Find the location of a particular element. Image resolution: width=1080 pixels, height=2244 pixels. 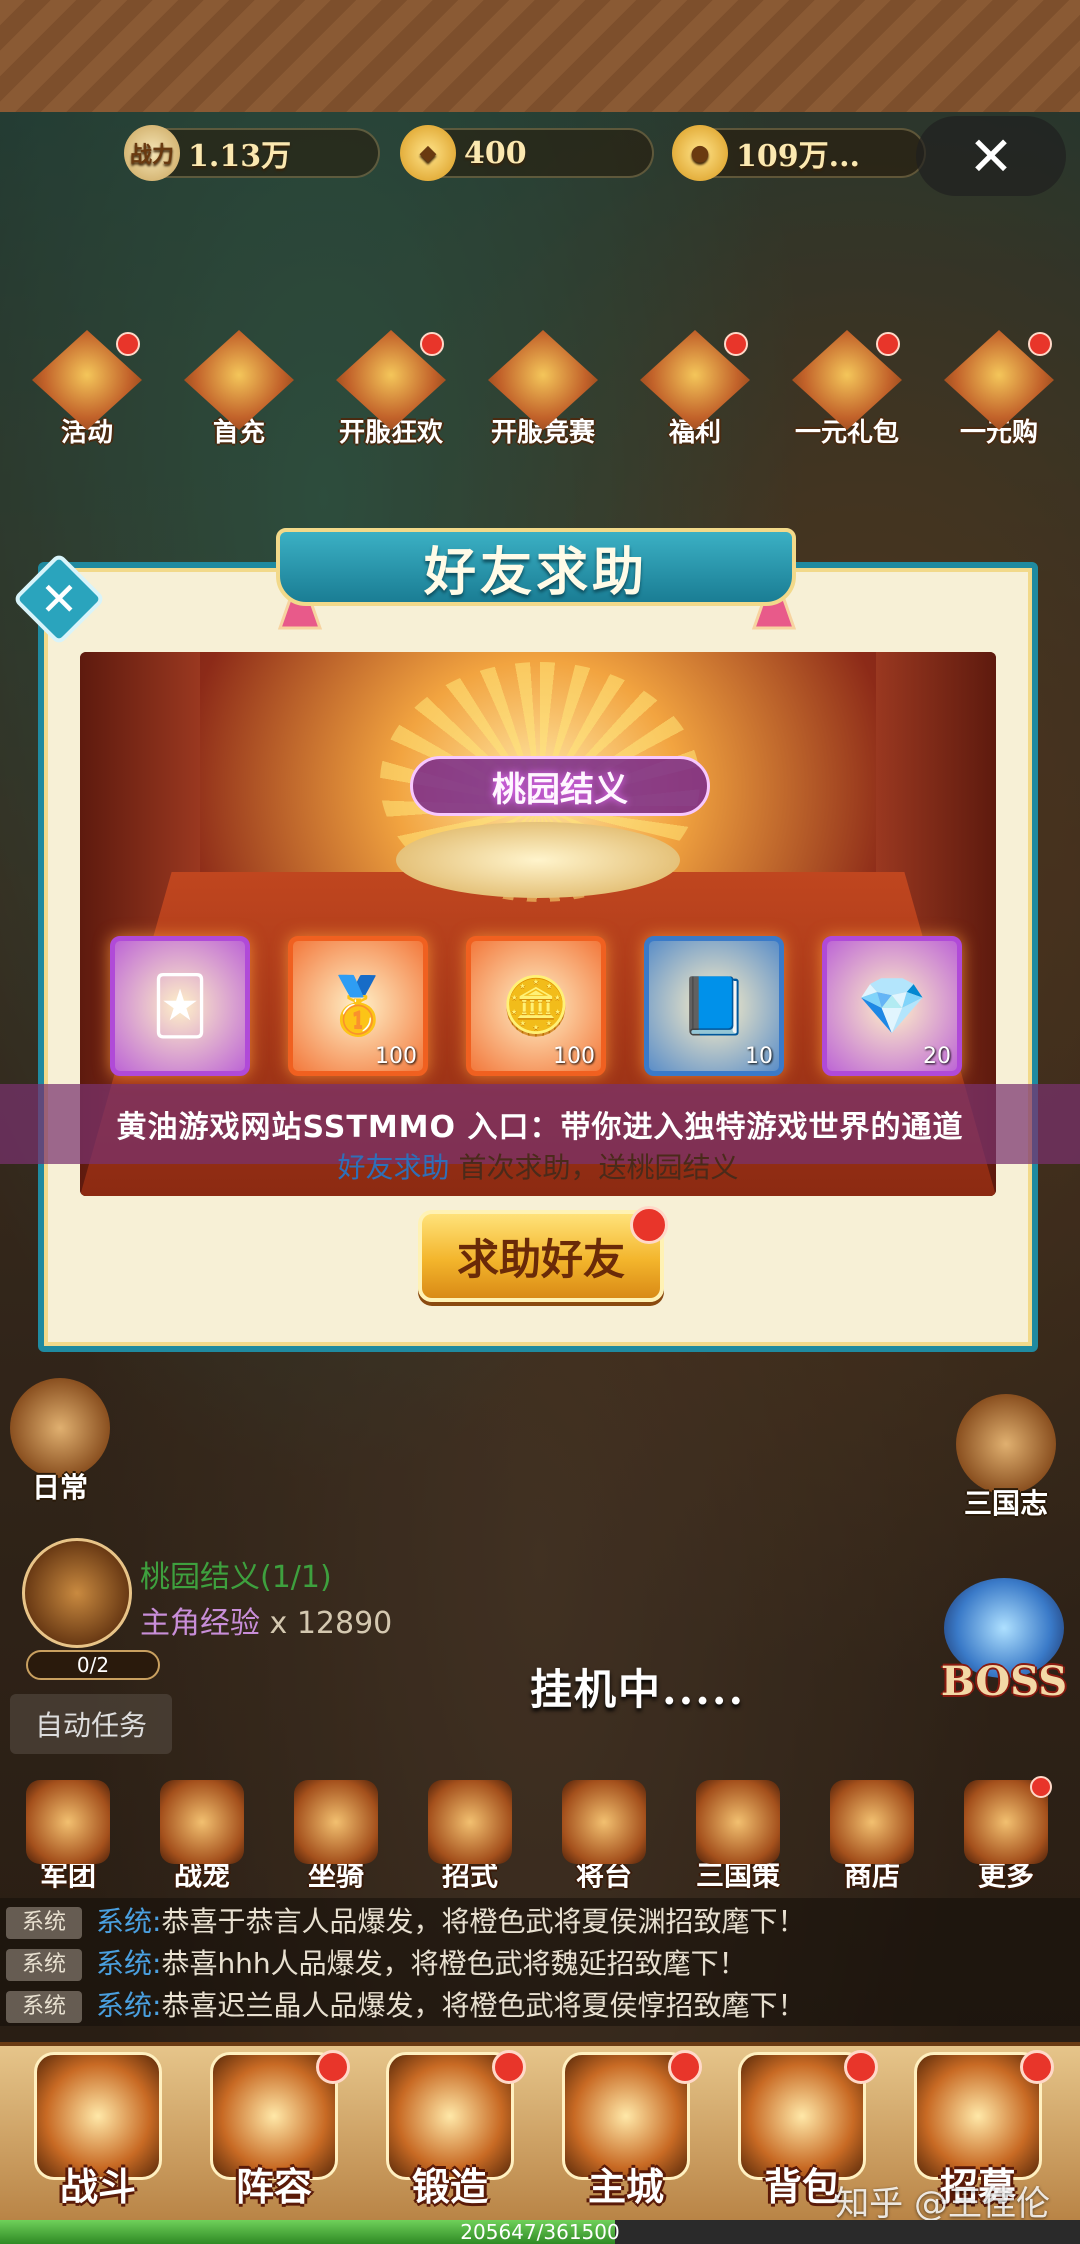

experience-bar: 205647/361500 is located at coordinates (540, 2232).